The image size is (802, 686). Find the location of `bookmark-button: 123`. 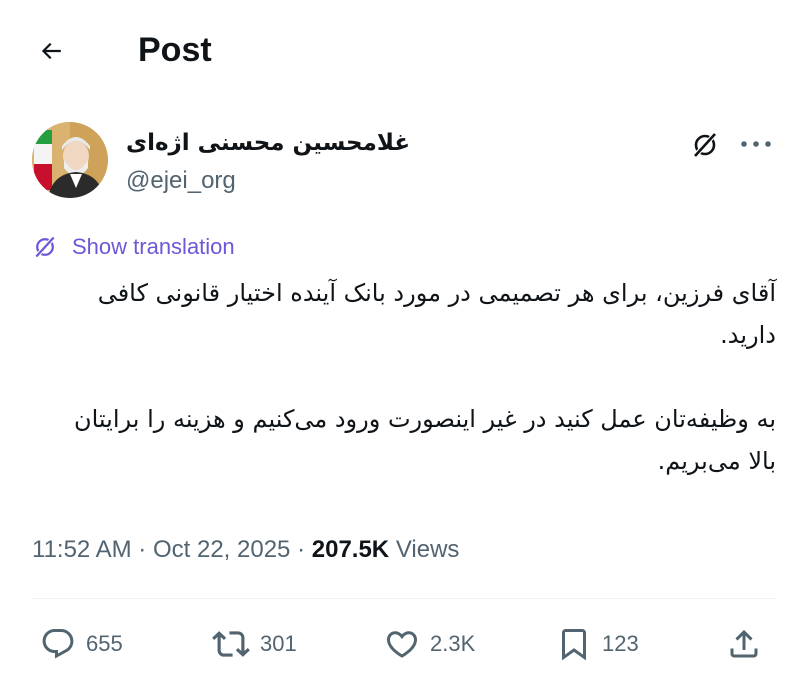

bookmark-button: 123 is located at coordinates (597, 644).